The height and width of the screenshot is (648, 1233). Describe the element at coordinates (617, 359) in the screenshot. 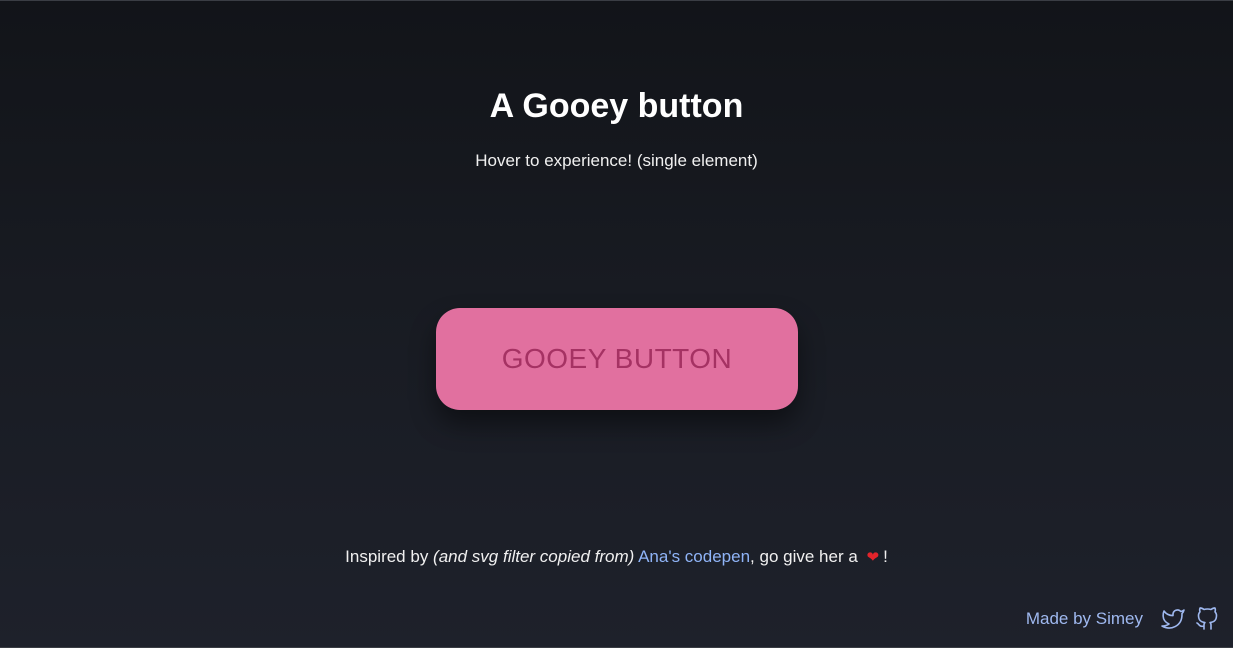

I see `gooey-button: GOOEY BUTTON` at that location.